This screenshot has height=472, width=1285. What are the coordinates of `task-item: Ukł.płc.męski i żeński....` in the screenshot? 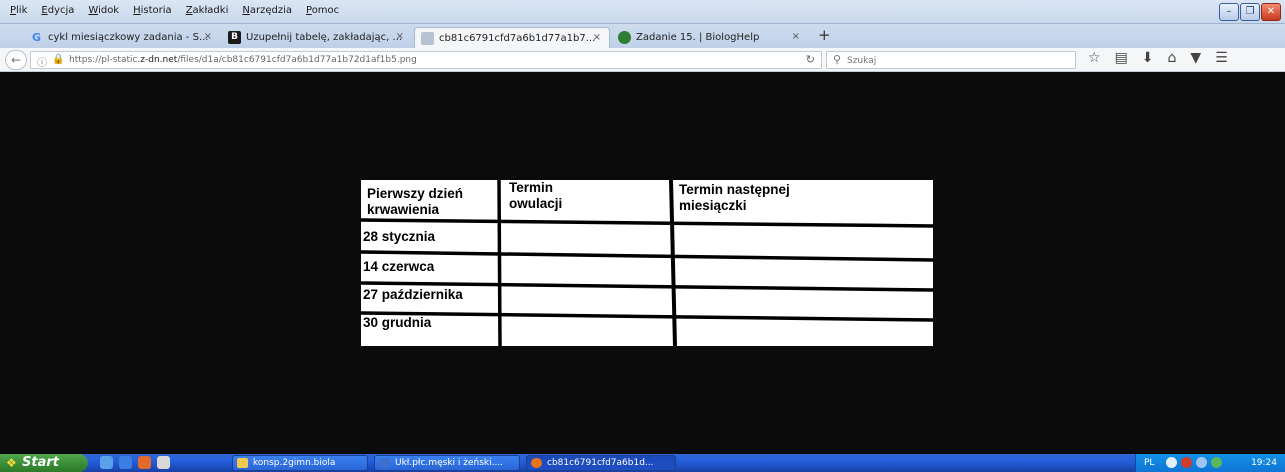 It's located at (447, 463).